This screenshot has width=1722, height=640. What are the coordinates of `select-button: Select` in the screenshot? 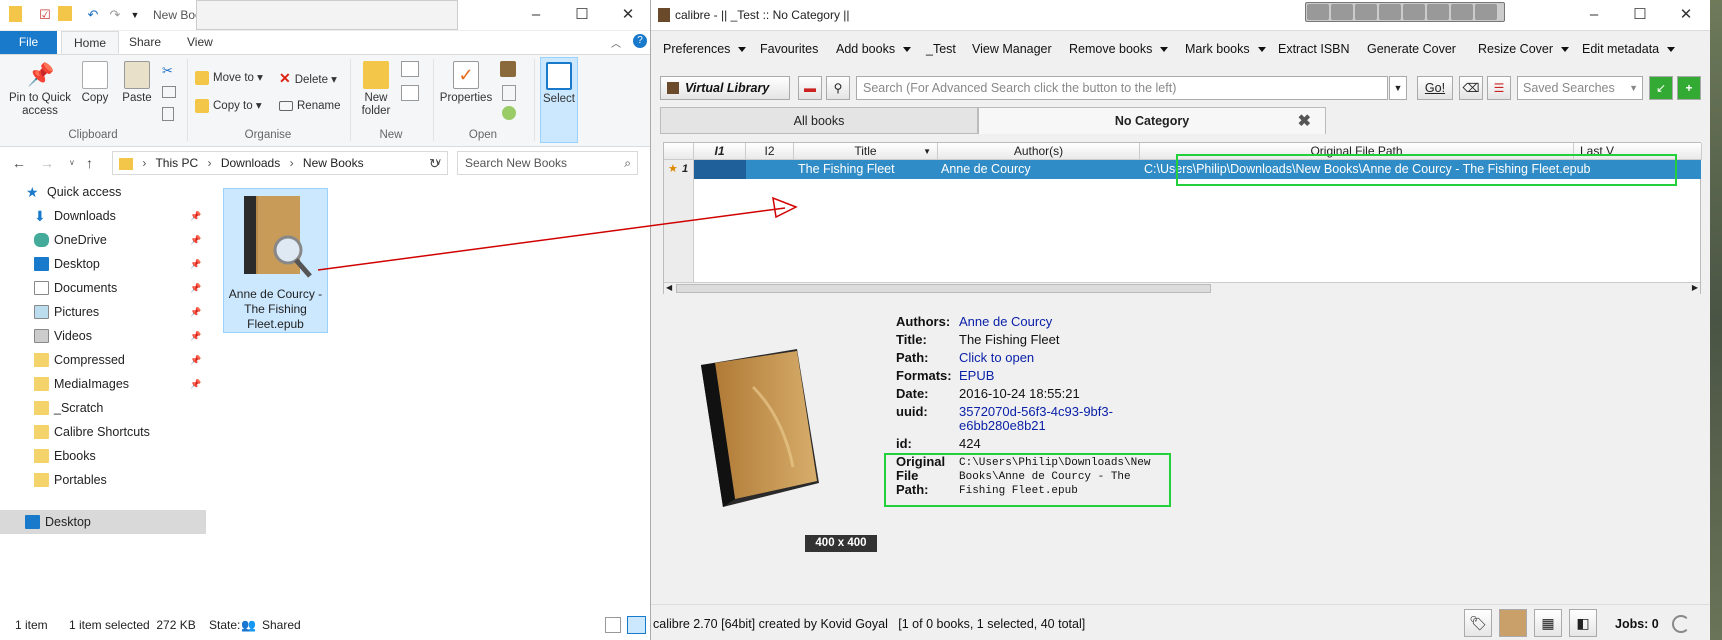 It's located at (559, 100).